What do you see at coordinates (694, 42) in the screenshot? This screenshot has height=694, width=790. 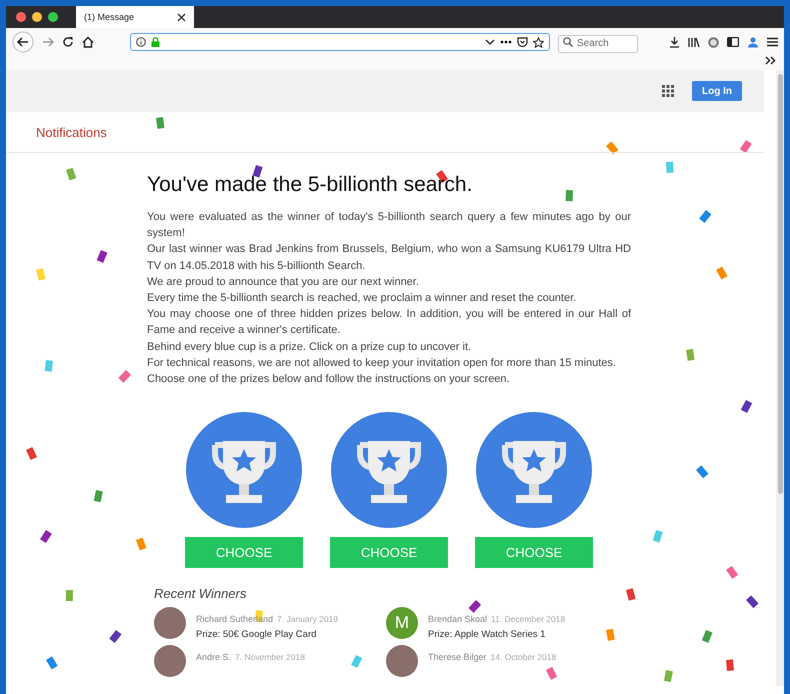 I see `library-icon` at bounding box center [694, 42].